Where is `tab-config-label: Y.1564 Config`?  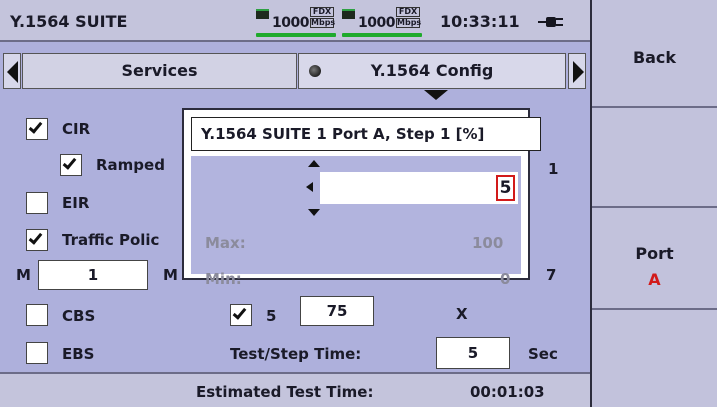 tab-config-label: Y.1564 Config is located at coordinates (432, 70).